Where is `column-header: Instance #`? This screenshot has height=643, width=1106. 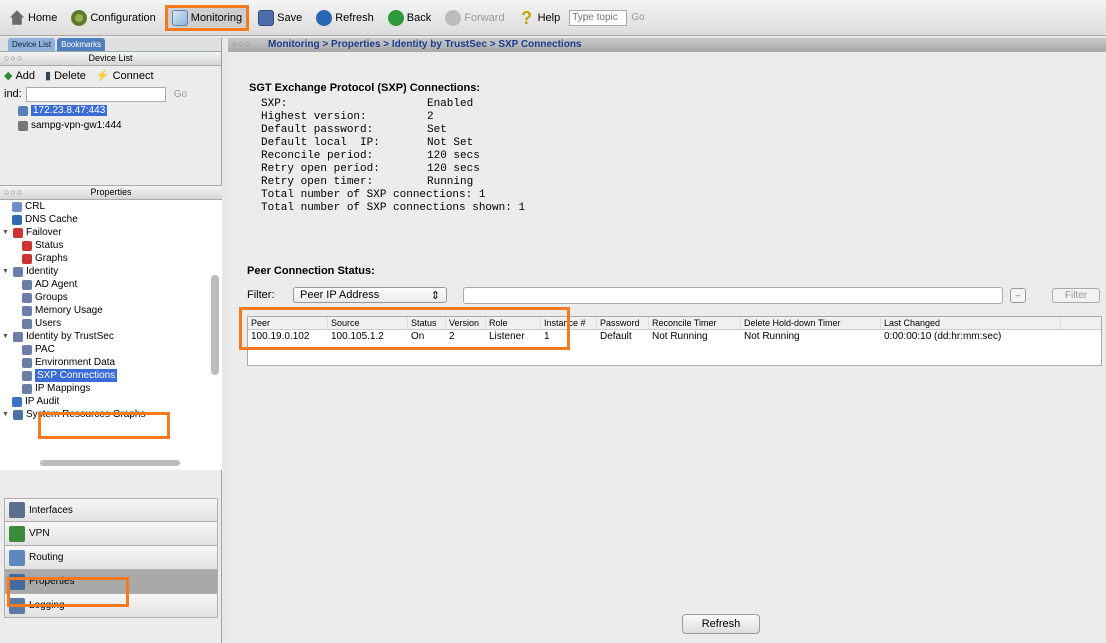
column-header: Instance # is located at coordinates (569, 323).